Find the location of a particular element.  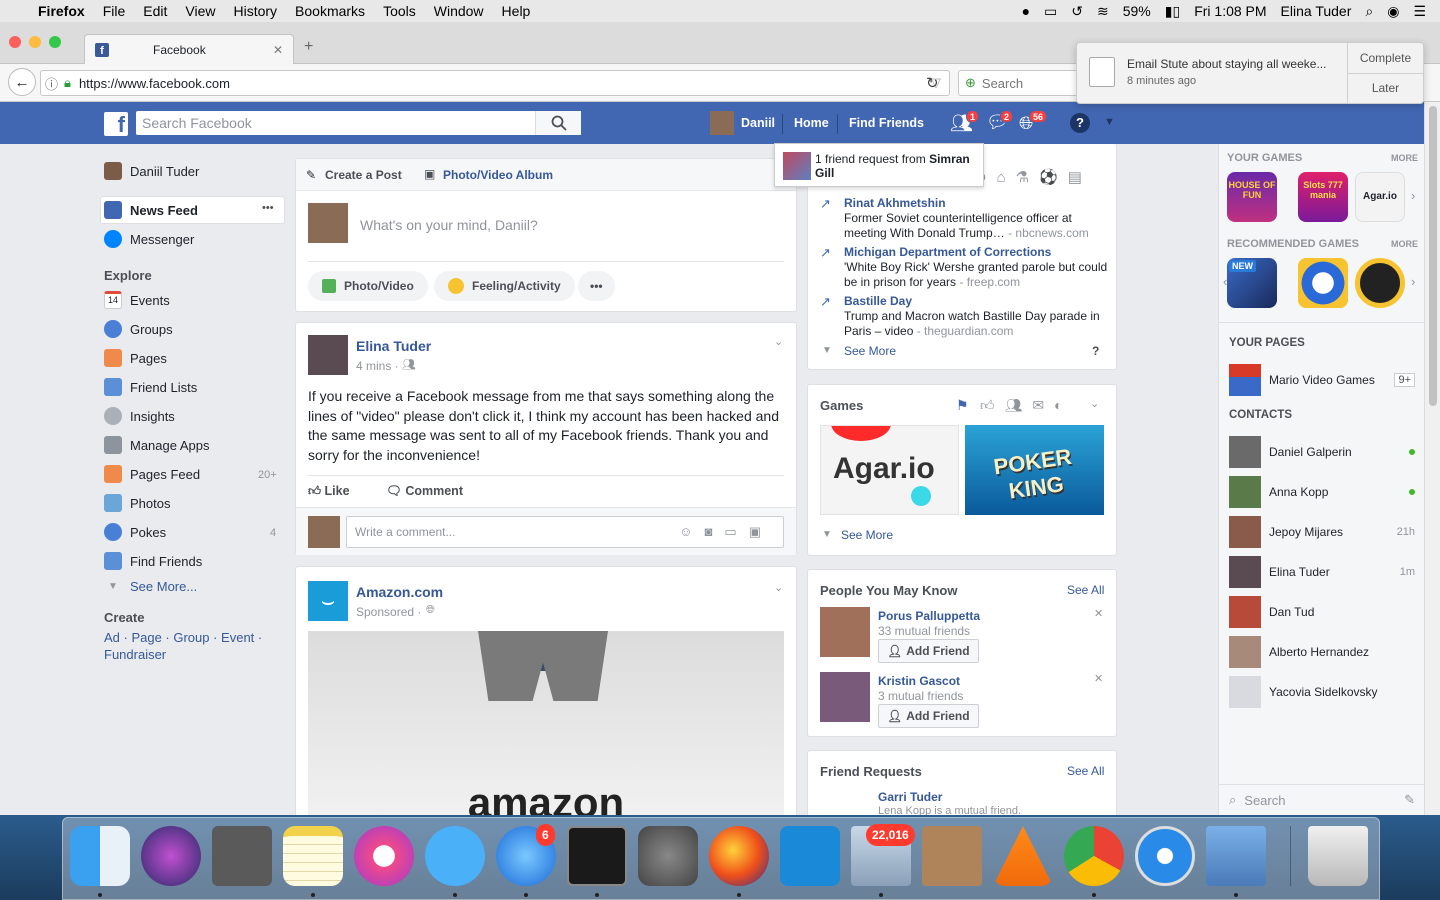

new-tab-icon: + is located at coordinates (308, 47).